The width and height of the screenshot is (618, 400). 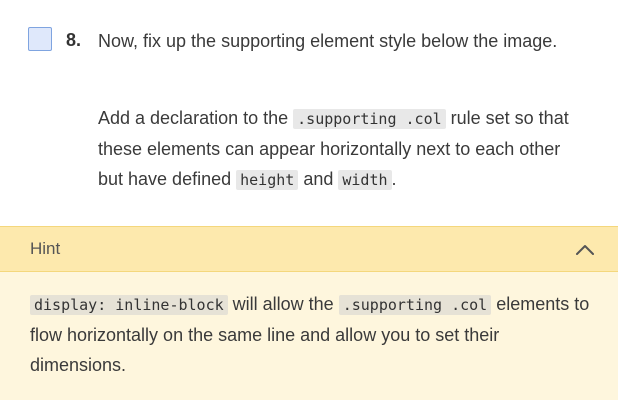 What do you see at coordinates (196, 118) in the screenshot?
I see `step-text: Add a declaration to the` at bounding box center [196, 118].